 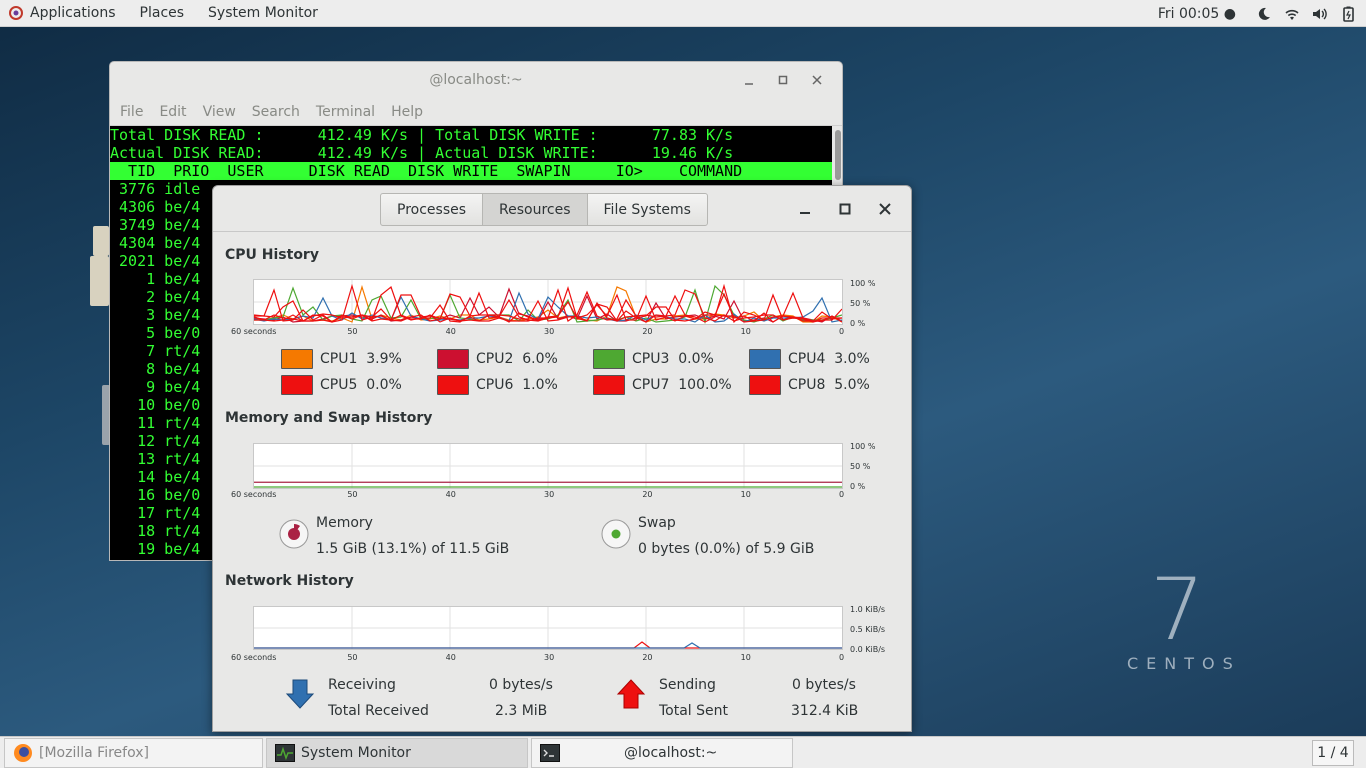 I want to click on volume-icon, so click(x=1320, y=13).